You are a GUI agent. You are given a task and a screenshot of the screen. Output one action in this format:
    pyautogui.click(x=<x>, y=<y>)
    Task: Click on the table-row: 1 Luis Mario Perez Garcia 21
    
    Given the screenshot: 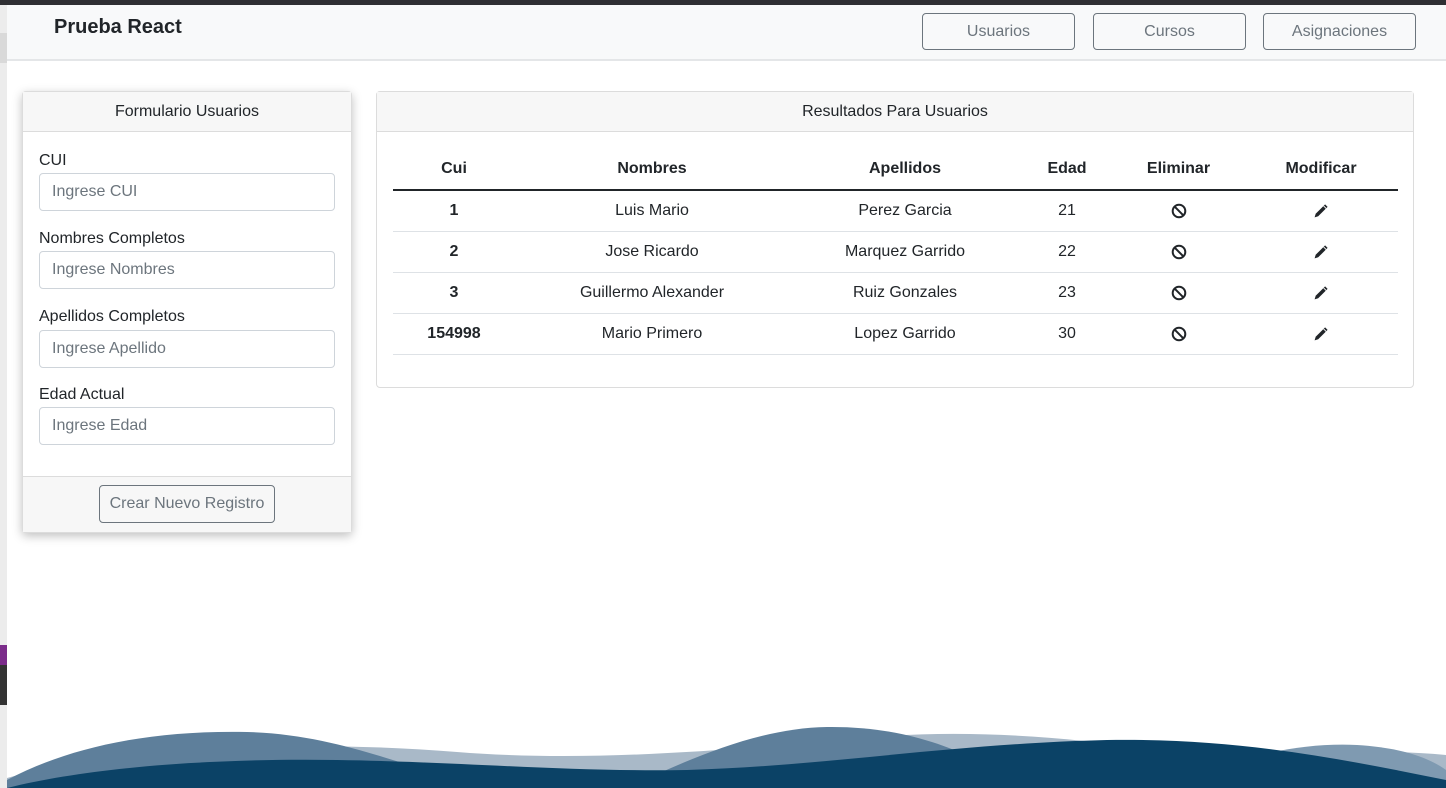 What is the action you would take?
    pyautogui.click(x=895, y=211)
    